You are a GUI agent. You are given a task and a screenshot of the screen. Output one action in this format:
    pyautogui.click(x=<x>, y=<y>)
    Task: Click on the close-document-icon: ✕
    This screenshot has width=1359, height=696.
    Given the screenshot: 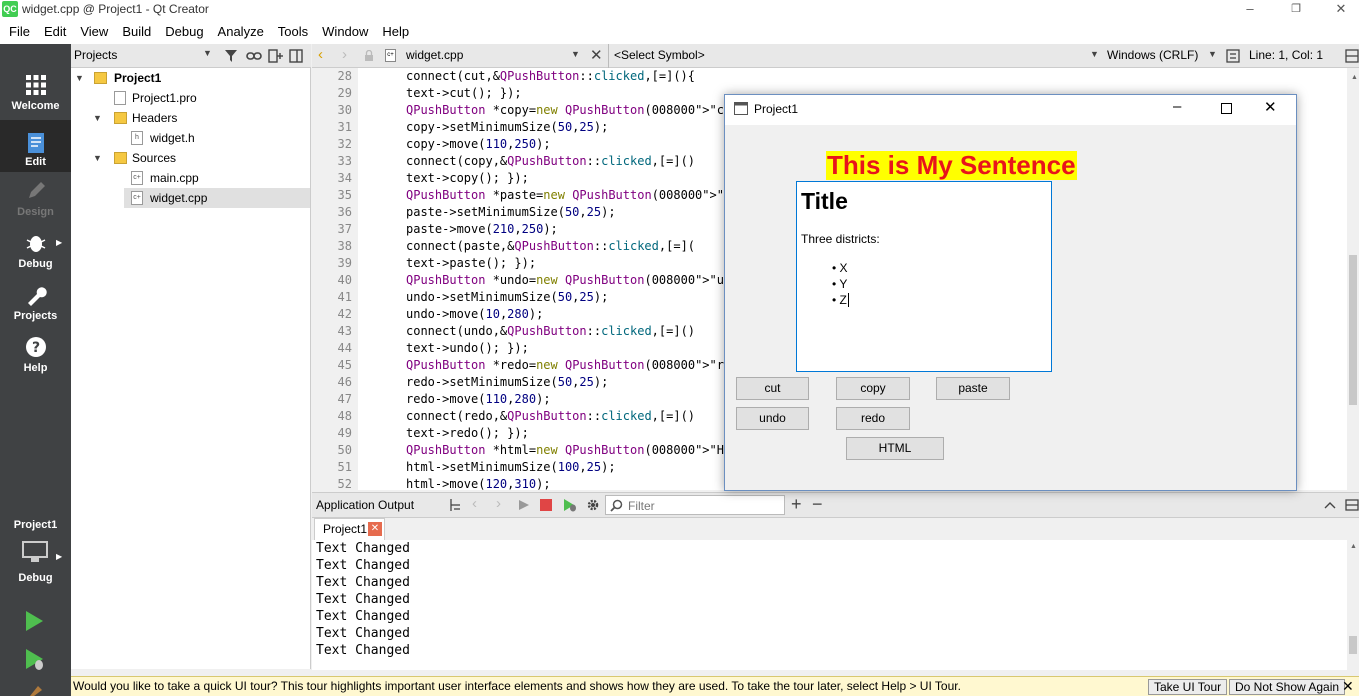 What is the action you would take?
    pyautogui.click(x=596, y=55)
    